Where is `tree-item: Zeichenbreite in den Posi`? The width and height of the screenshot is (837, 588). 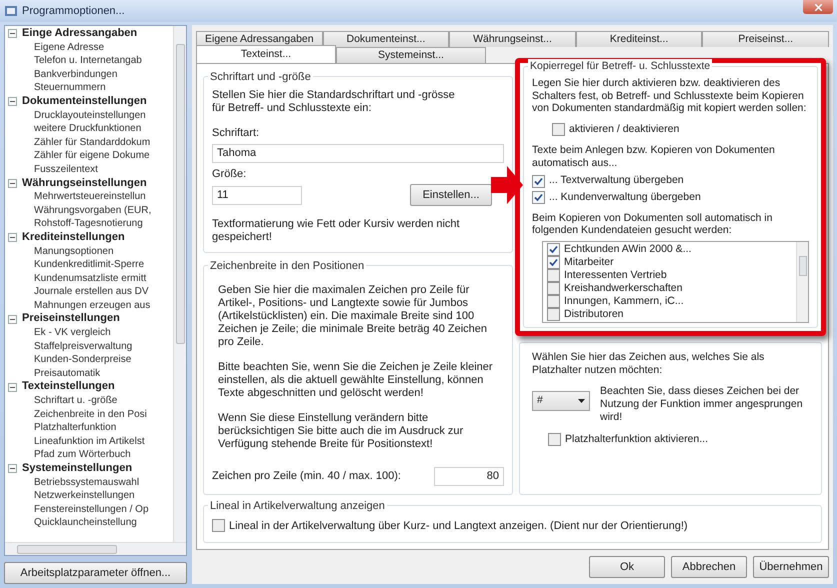 tree-item: Zeichenbreite in den Posi is located at coordinates (90, 415).